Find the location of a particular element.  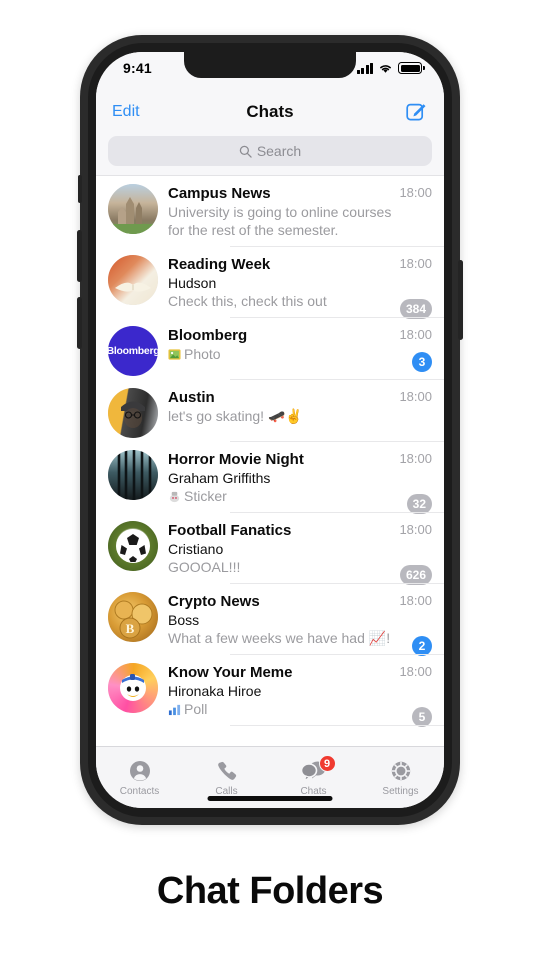

chat-title: Bloomberg is located at coordinates (208, 335).